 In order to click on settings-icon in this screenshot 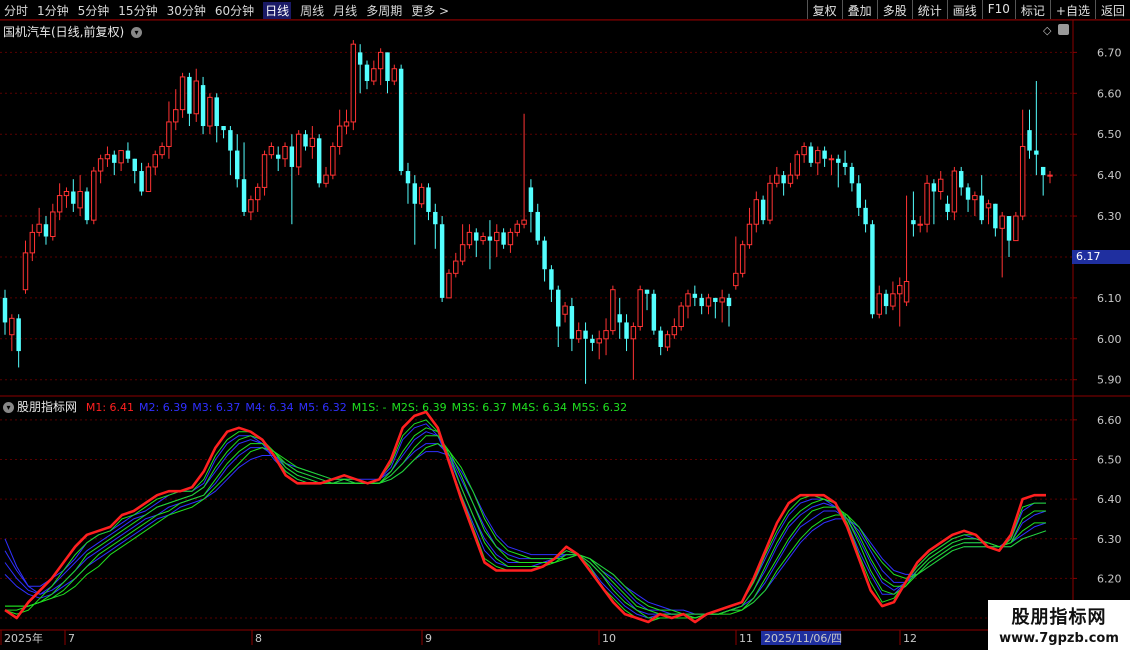, I will do `click(1063, 29)`.